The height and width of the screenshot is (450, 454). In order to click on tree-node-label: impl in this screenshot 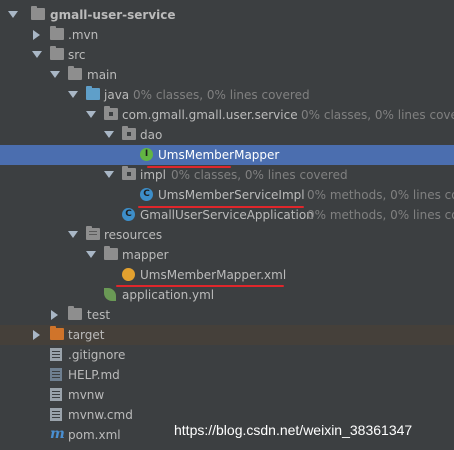, I will do `click(153, 175)`.